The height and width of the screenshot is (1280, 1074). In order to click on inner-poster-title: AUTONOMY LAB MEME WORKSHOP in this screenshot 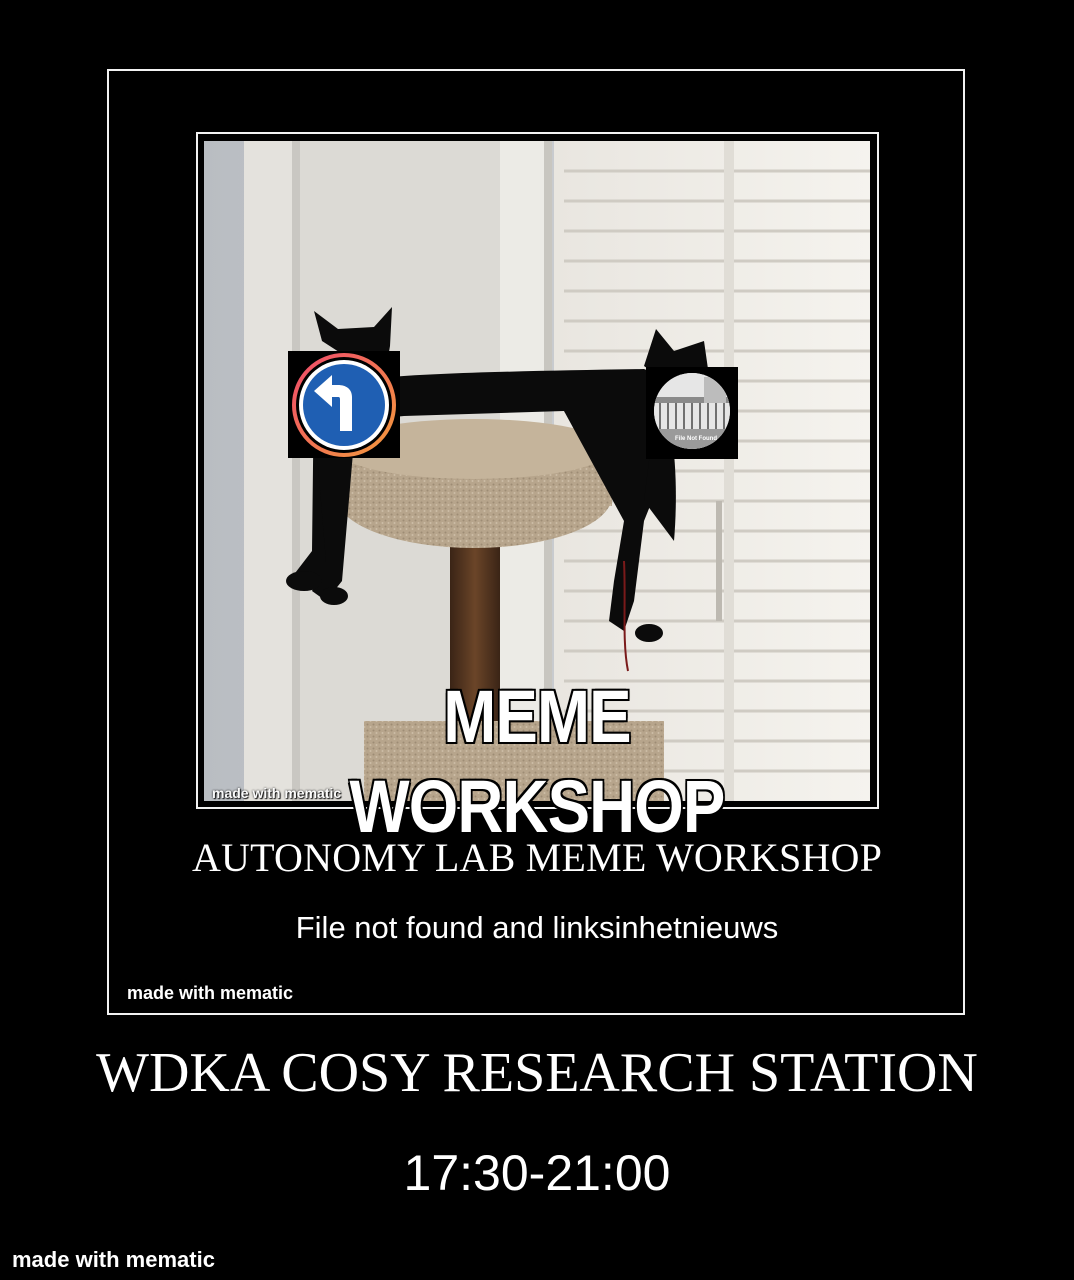, I will do `click(537, 857)`.